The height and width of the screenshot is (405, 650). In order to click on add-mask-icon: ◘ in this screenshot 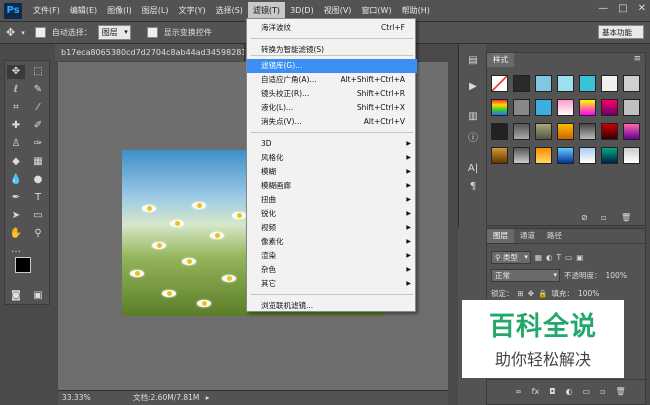, I will do `click(552, 391)`.